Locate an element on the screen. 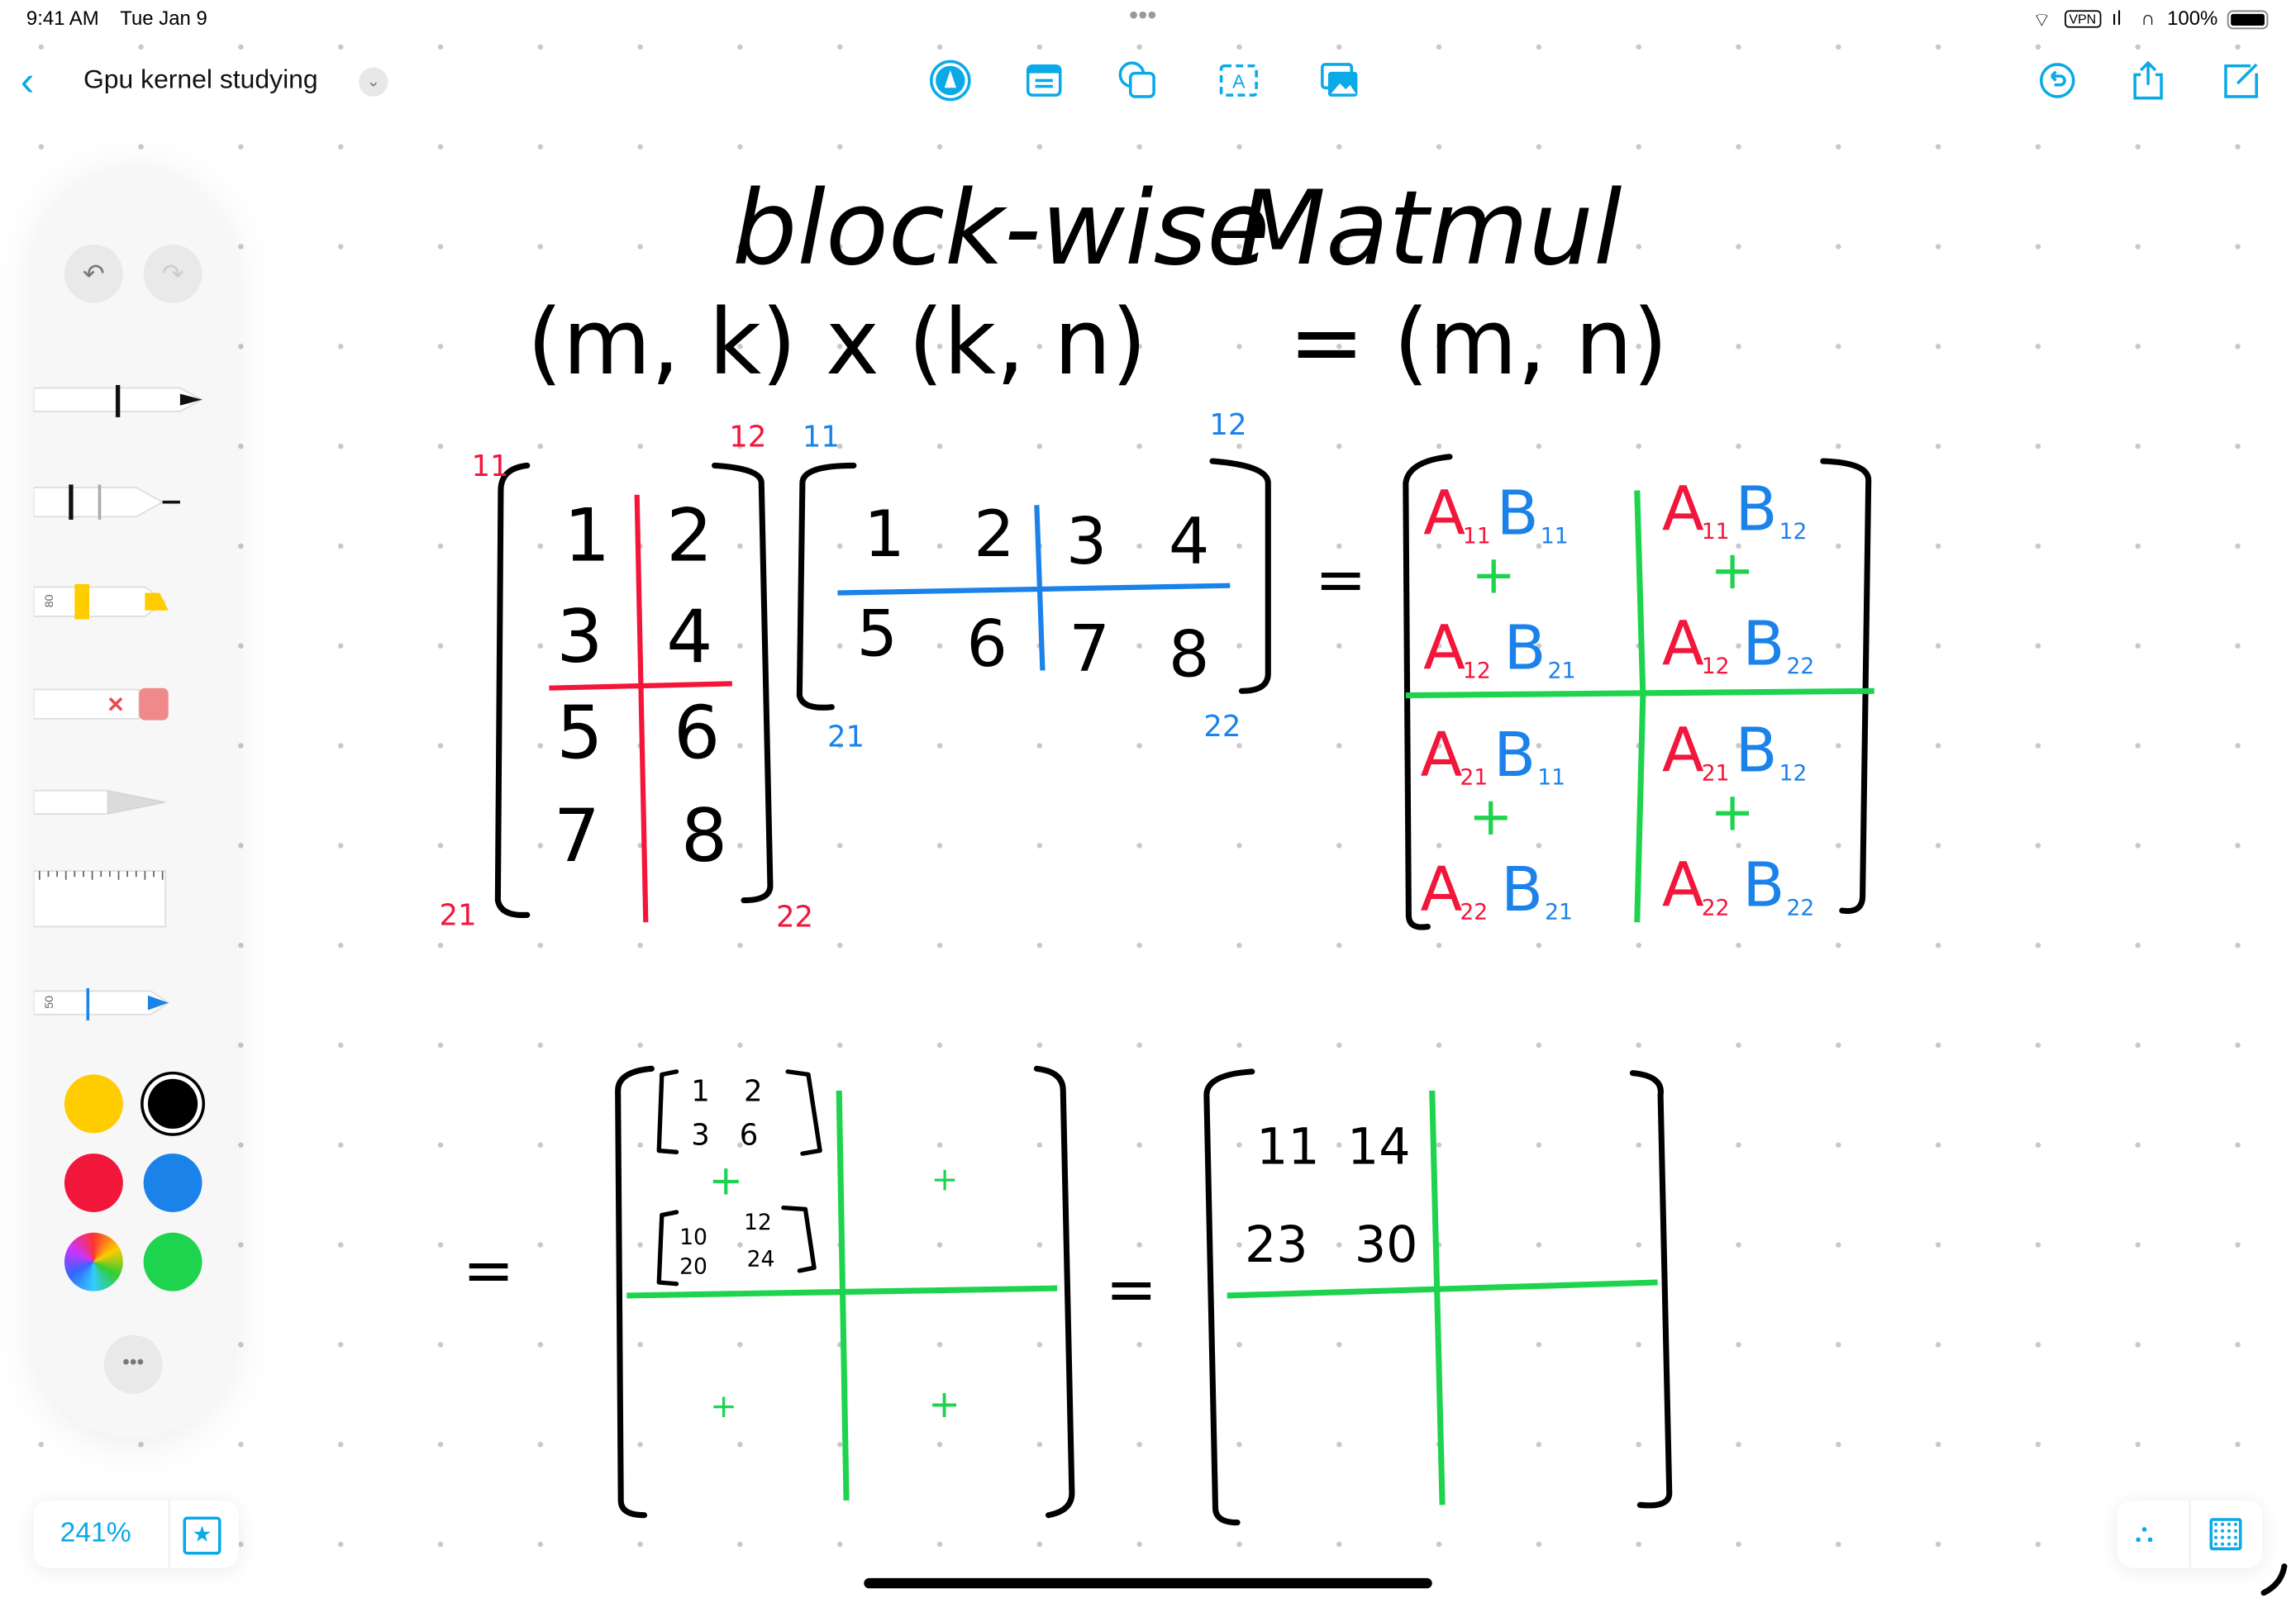 This screenshot has height=1603, width=2296. result-vertical-divider is located at coordinates (1640, 706).